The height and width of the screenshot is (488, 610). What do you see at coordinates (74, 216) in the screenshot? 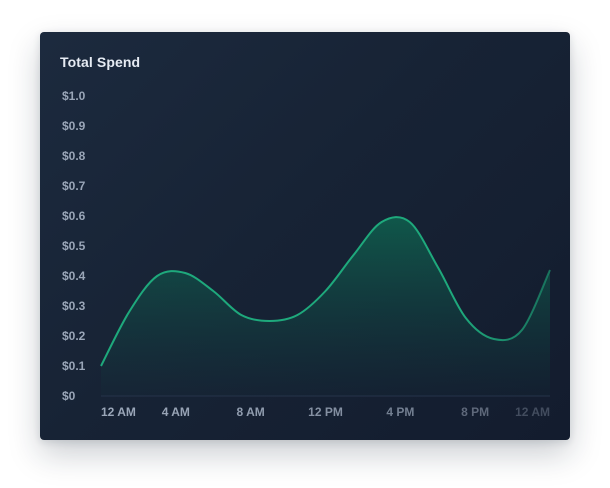
I see `y-tick-label: $0.6` at bounding box center [74, 216].